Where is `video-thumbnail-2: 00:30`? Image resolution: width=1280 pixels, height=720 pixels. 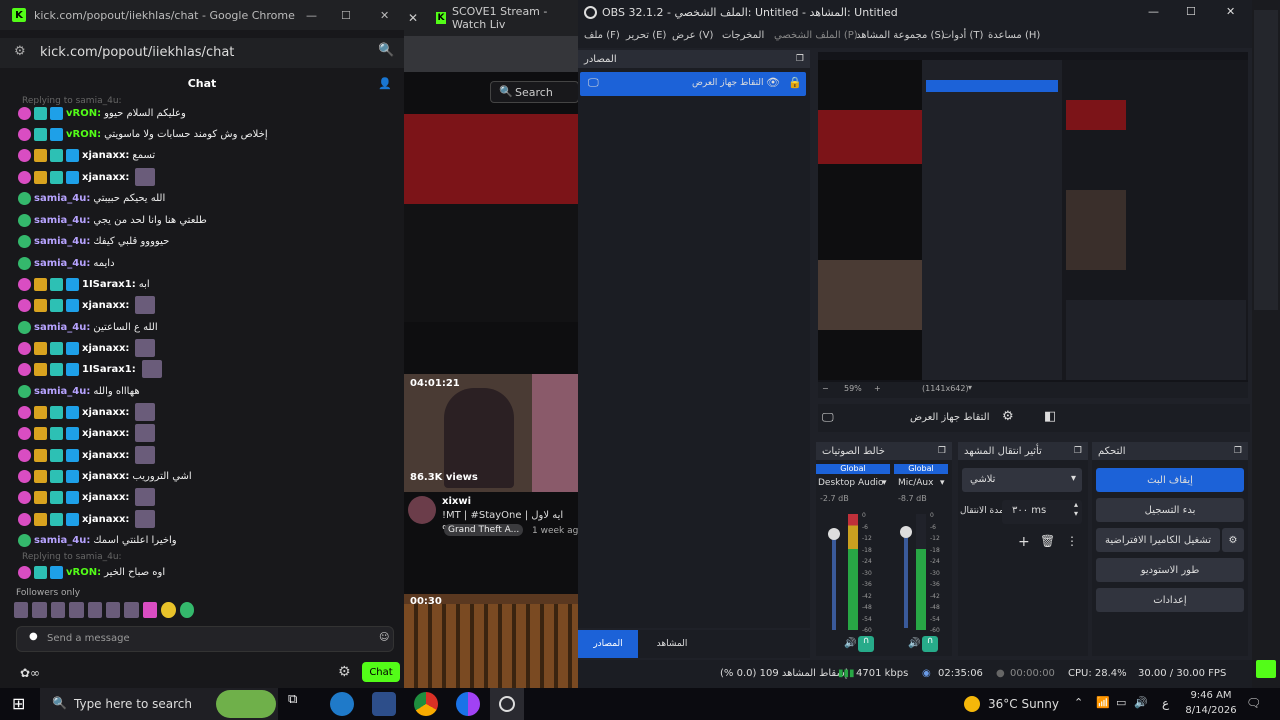 video-thumbnail-2: 00:30 is located at coordinates (491, 641).